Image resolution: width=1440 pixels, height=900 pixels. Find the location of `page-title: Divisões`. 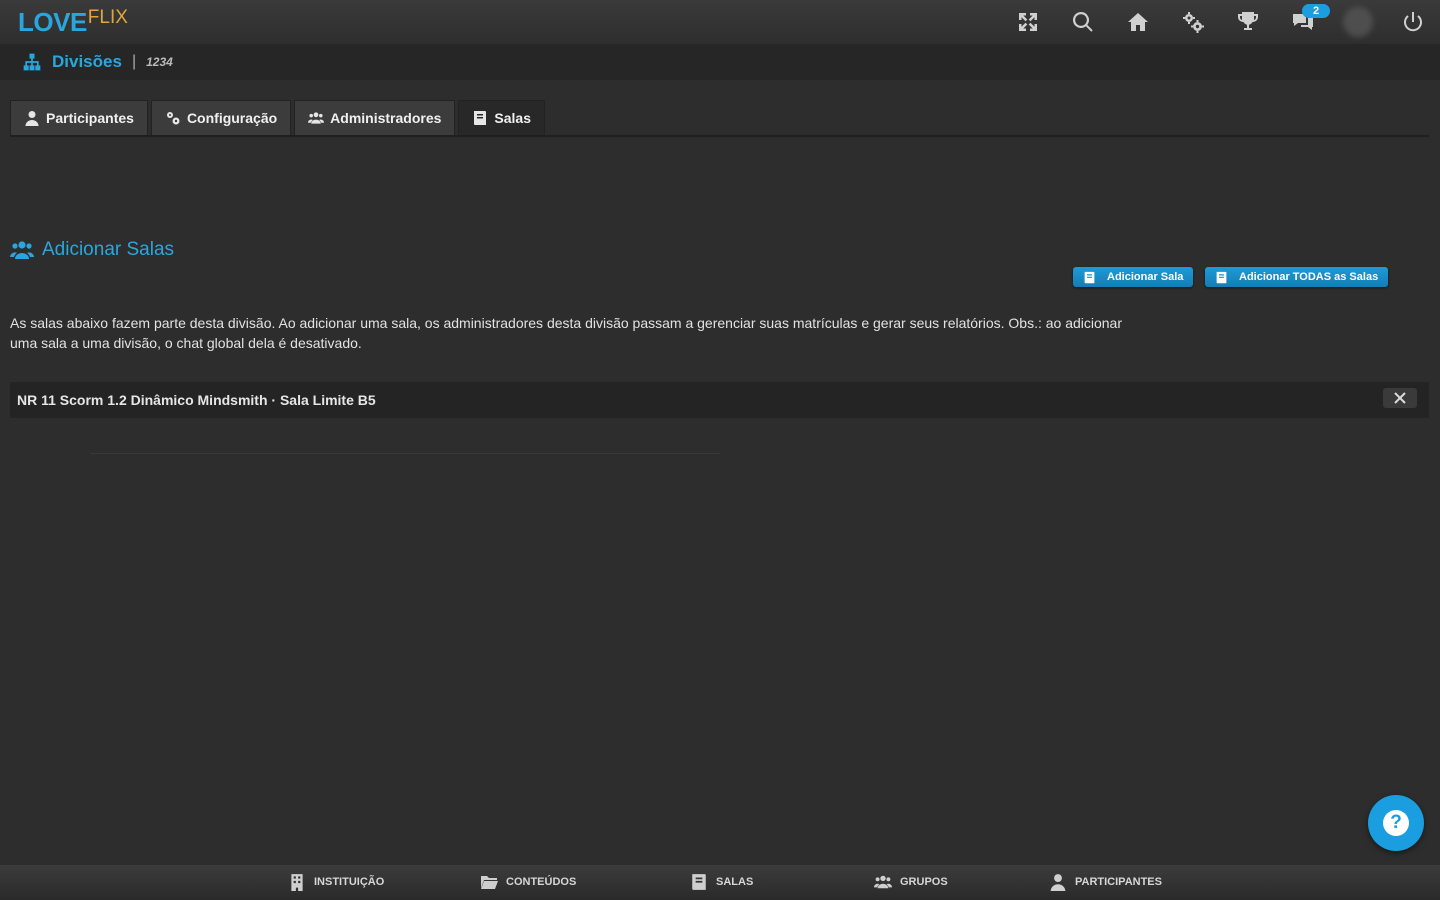

page-title: Divisões is located at coordinates (87, 62).